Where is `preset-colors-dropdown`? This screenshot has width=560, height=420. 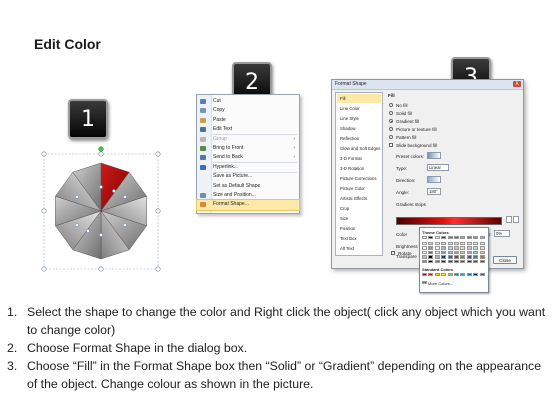
preset-colors-dropdown is located at coordinates (434, 155).